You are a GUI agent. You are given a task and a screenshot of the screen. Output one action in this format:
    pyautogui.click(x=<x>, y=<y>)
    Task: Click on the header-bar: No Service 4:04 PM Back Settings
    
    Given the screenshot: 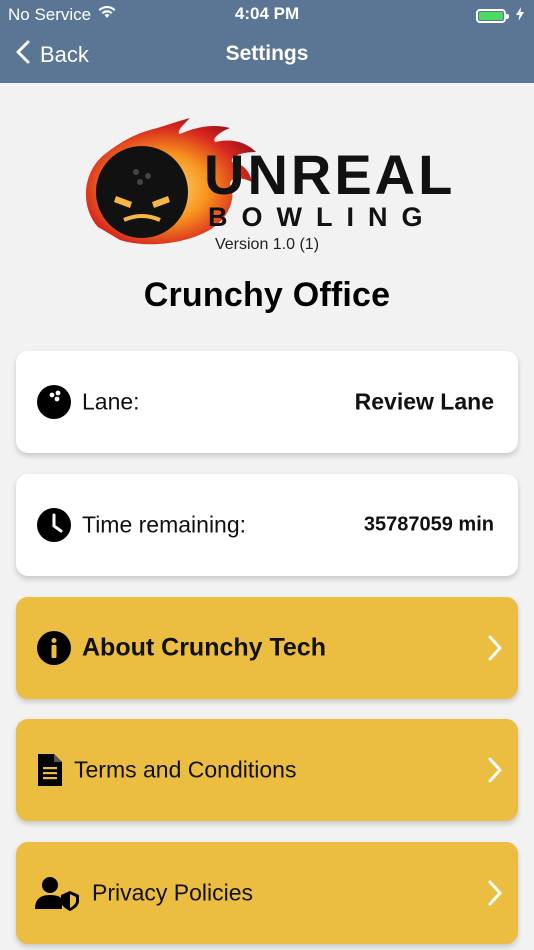 What is the action you would take?
    pyautogui.click(x=267, y=41)
    